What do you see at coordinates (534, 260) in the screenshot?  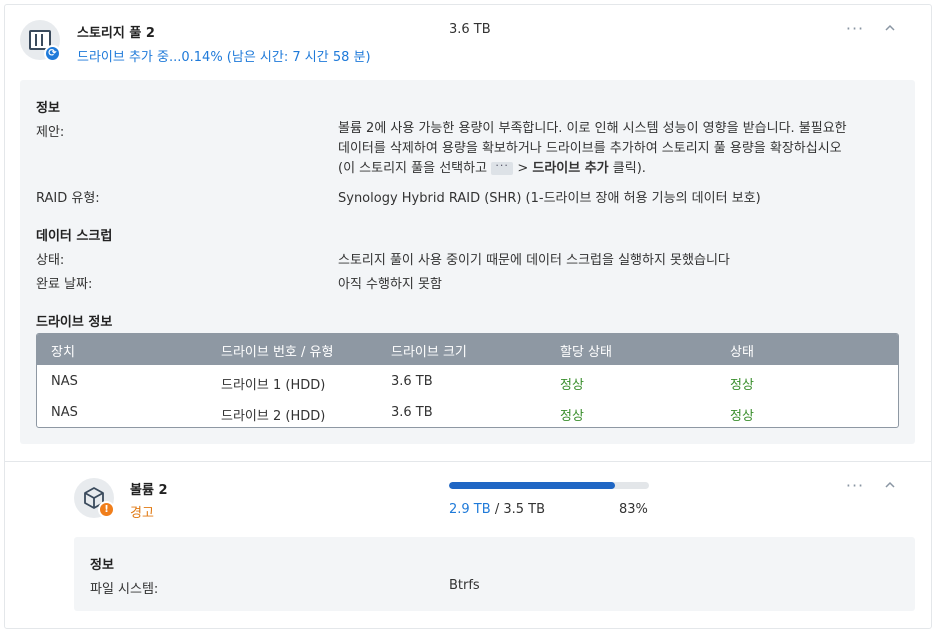 I see `scrub-status-value: 스토리지 풀이 사용 중이기 때문에 데이터 스크럽을 실행하지 못했습니다` at bounding box center [534, 260].